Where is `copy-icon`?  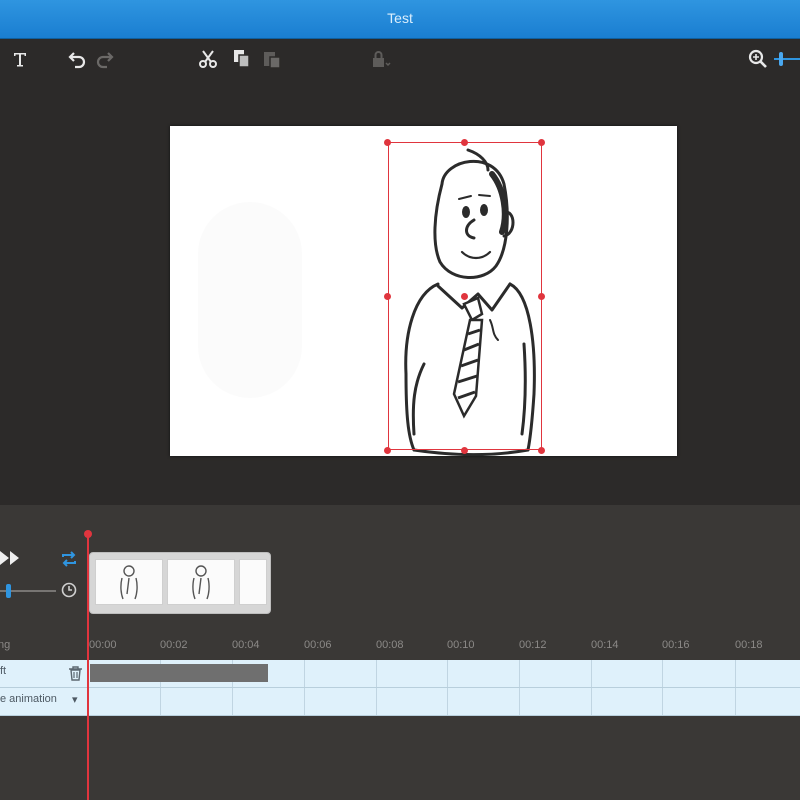 copy-icon is located at coordinates (242, 59).